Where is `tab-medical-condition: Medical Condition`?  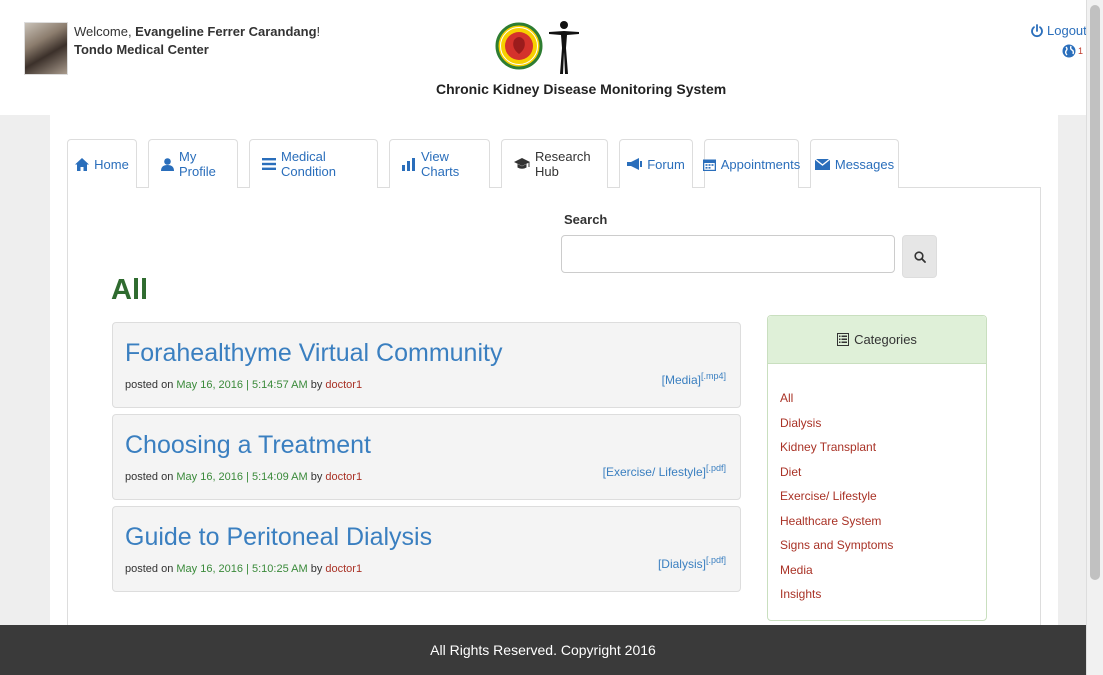 tab-medical-condition: Medical Condition is located at coordinates (313, 163).